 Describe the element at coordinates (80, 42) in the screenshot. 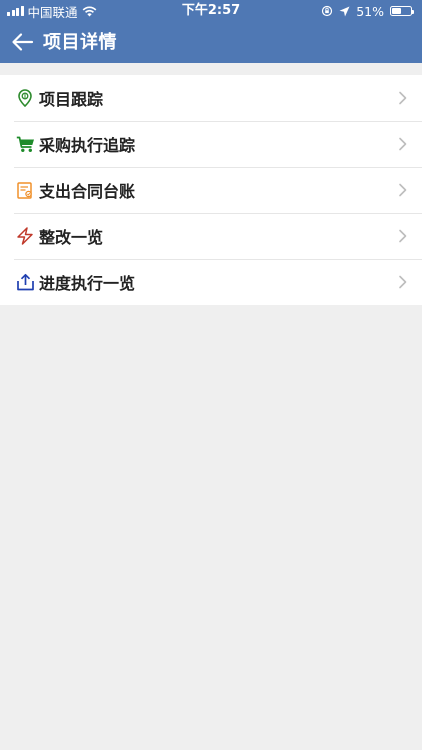

I see `page-title: 项目详情` at that location.